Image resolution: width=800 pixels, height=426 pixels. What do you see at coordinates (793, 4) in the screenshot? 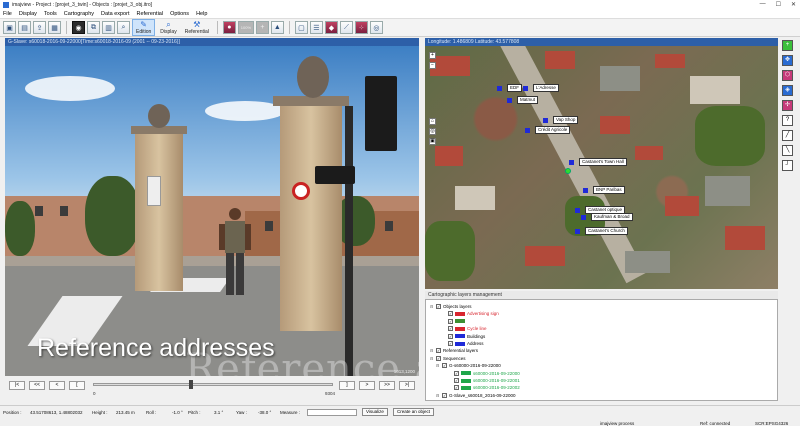
I see `close-button: ✕` at bounding box center [793, 4].